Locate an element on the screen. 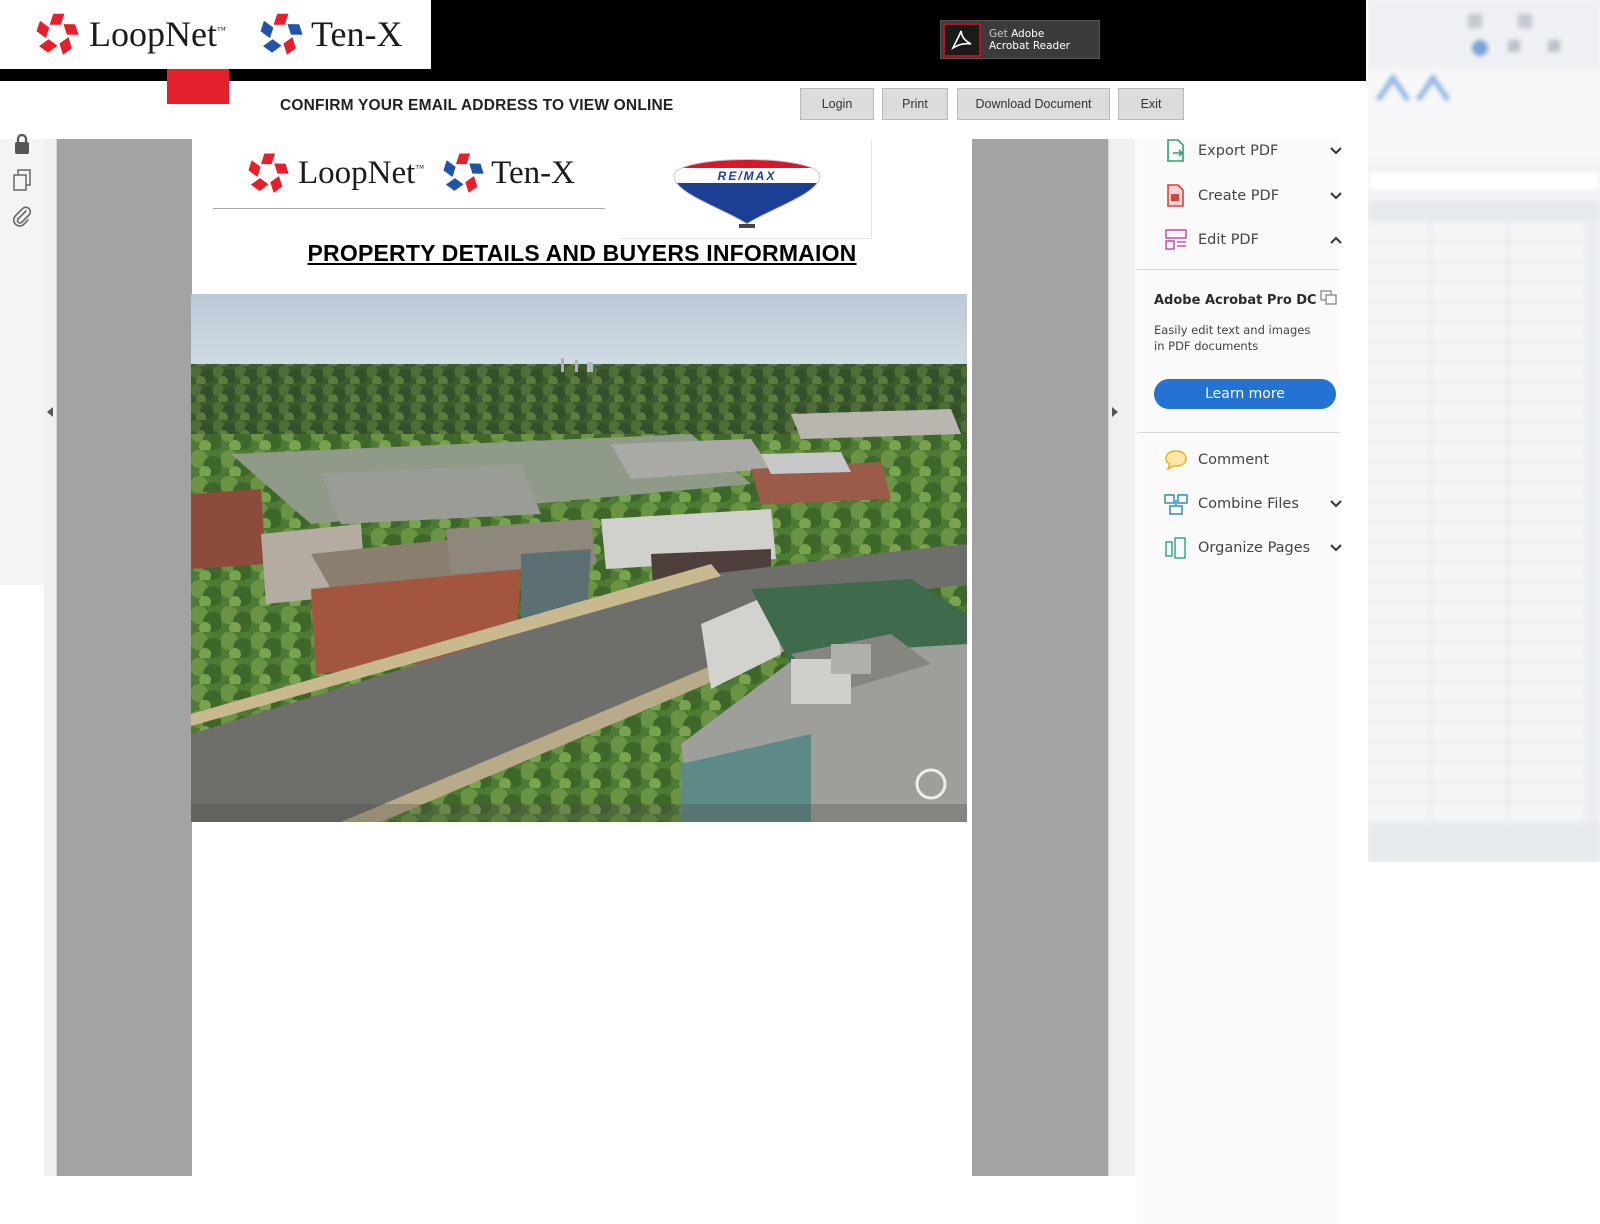  left-panel-collapse-strip is located at coordinates (50, 657).